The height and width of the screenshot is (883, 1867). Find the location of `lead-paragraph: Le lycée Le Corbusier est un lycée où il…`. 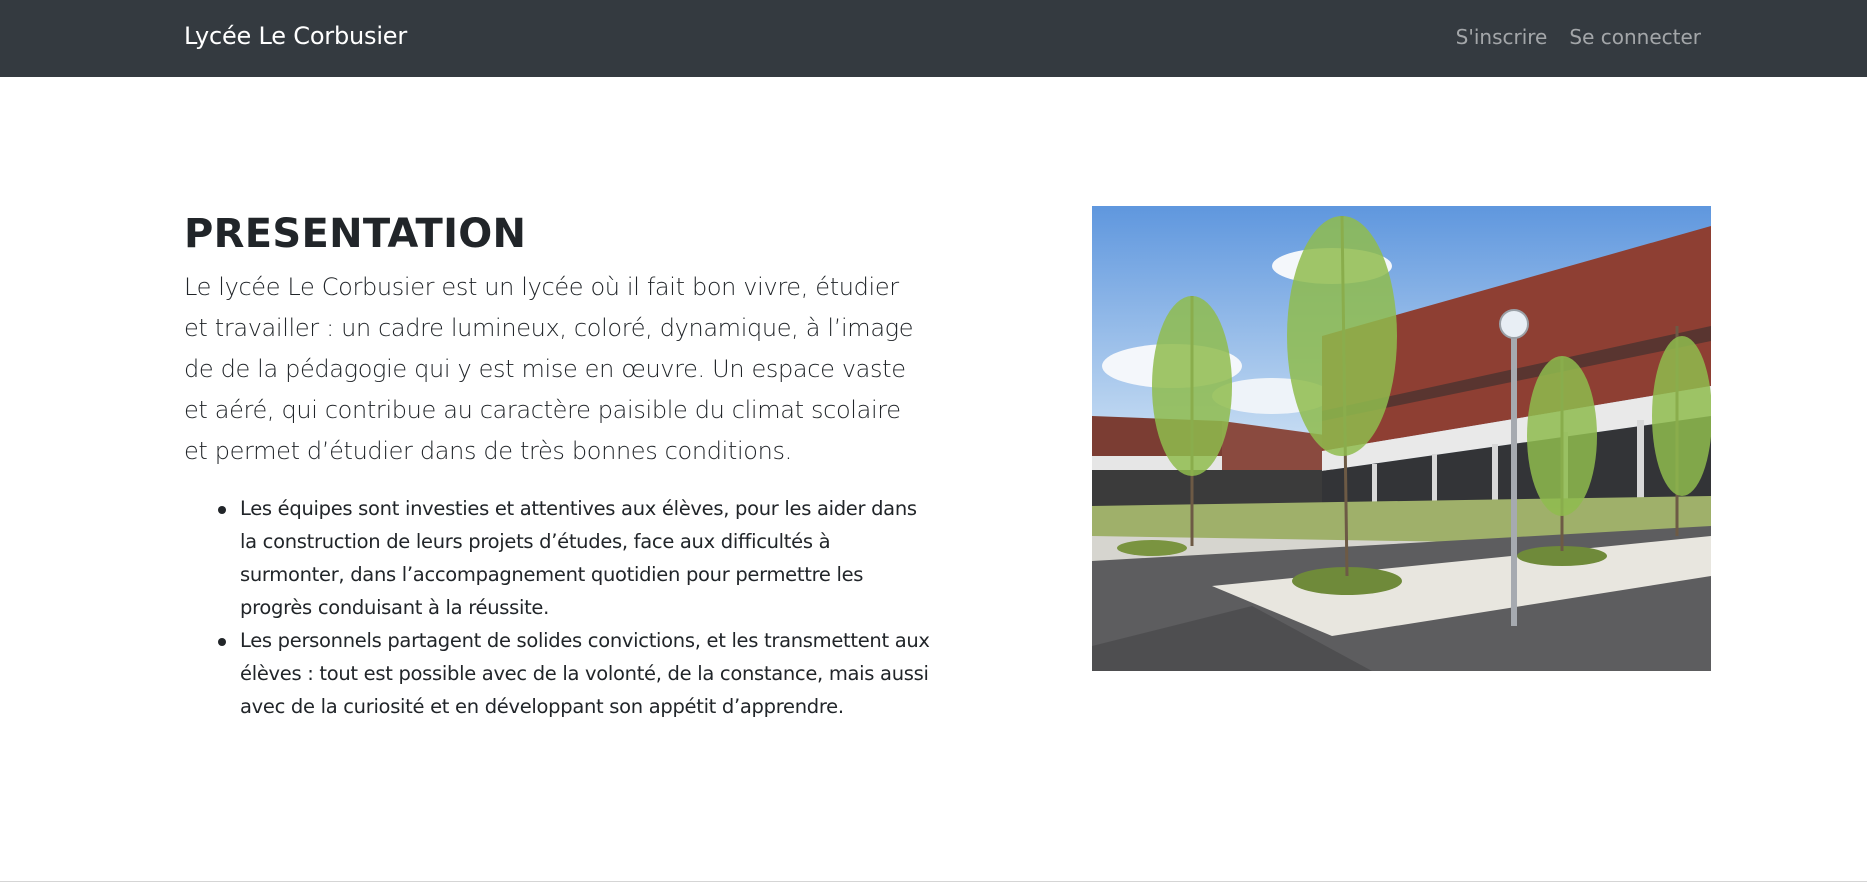

lead-paragraph: Le lycée Le Corbusier est un lycée où il… is located at coordinates (549, 369).